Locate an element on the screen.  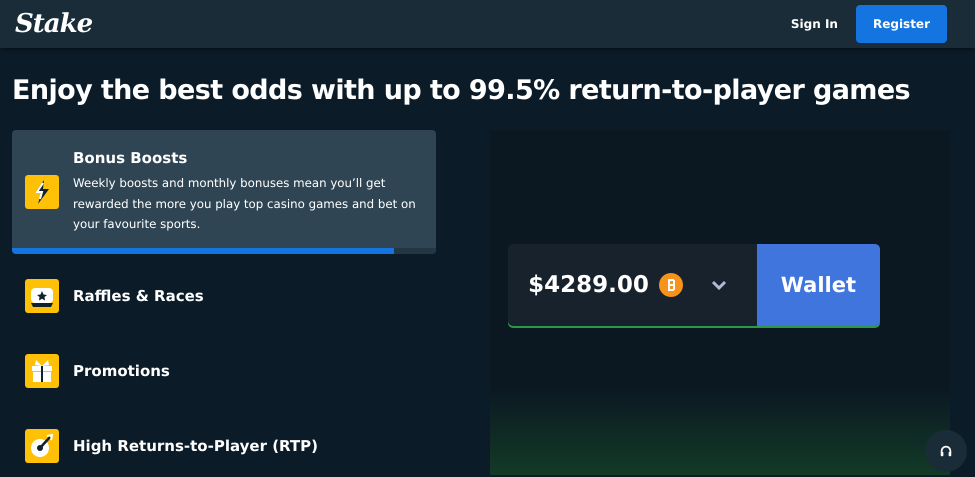
feature-title: High Returns-to-Player (RTP) is located at coordinates (195, 445).